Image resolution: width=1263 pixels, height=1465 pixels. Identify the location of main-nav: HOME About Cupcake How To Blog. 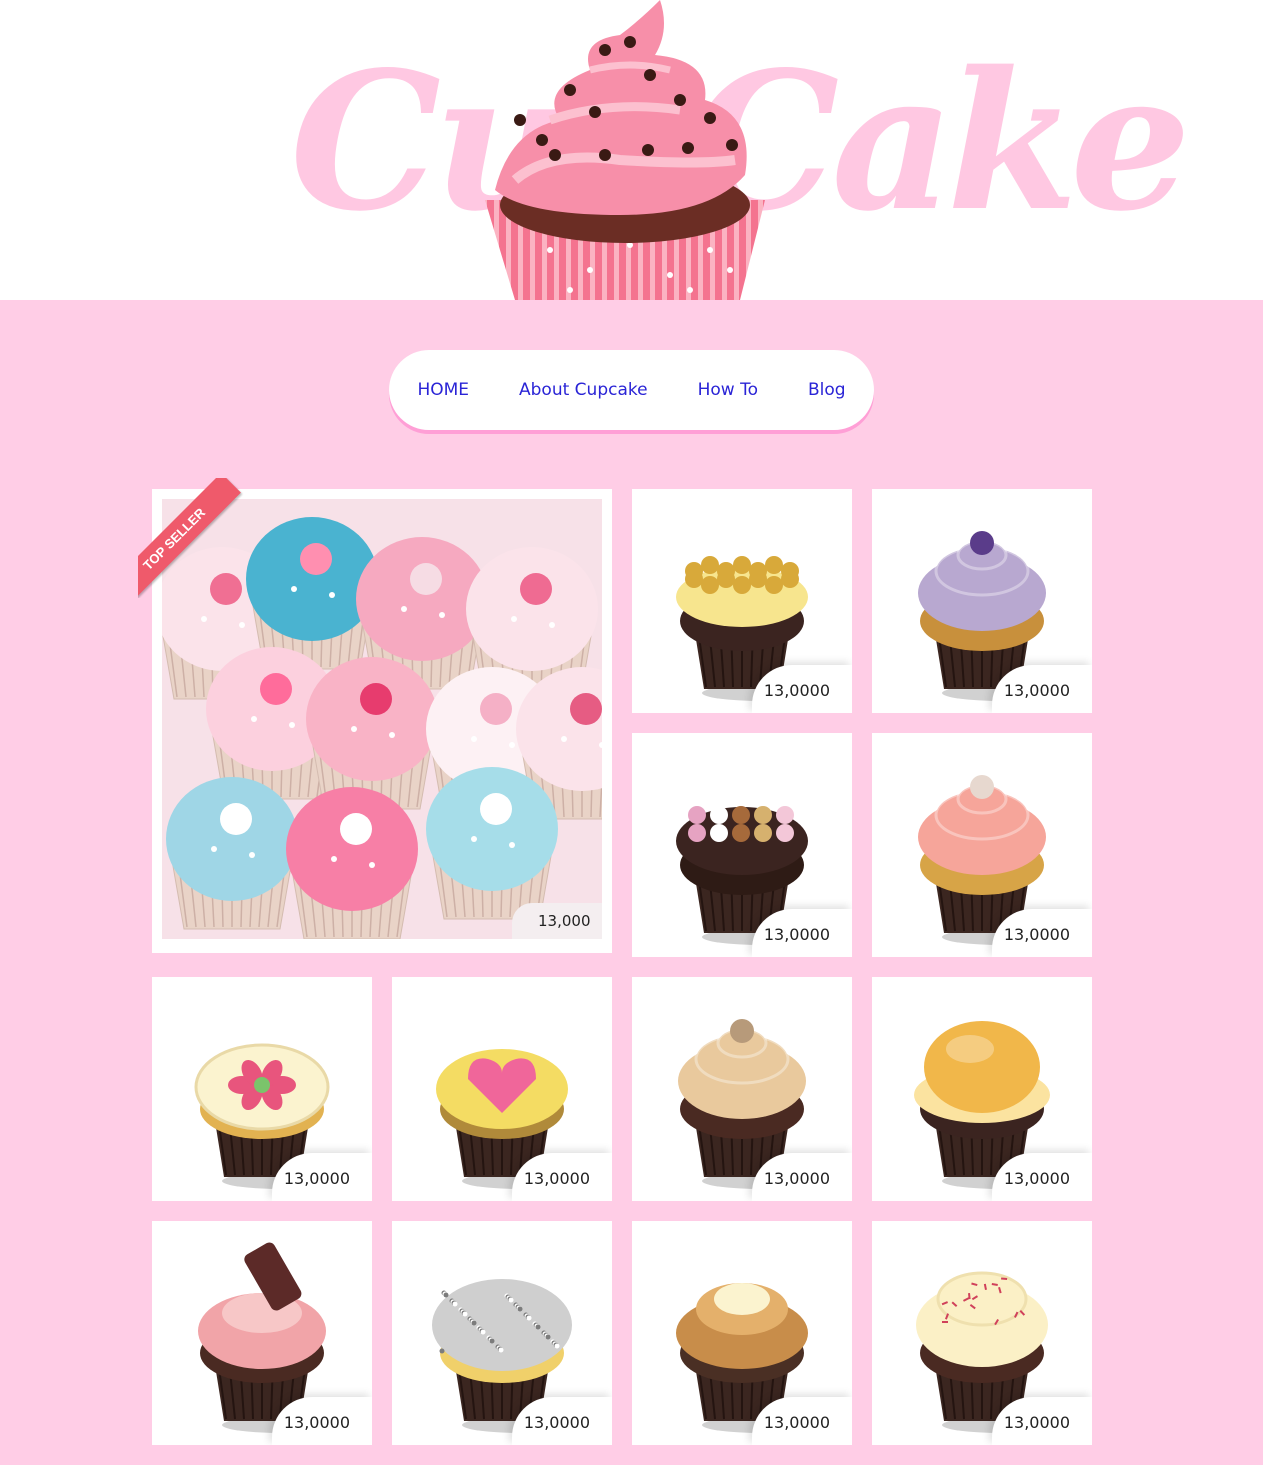
(631, 390).